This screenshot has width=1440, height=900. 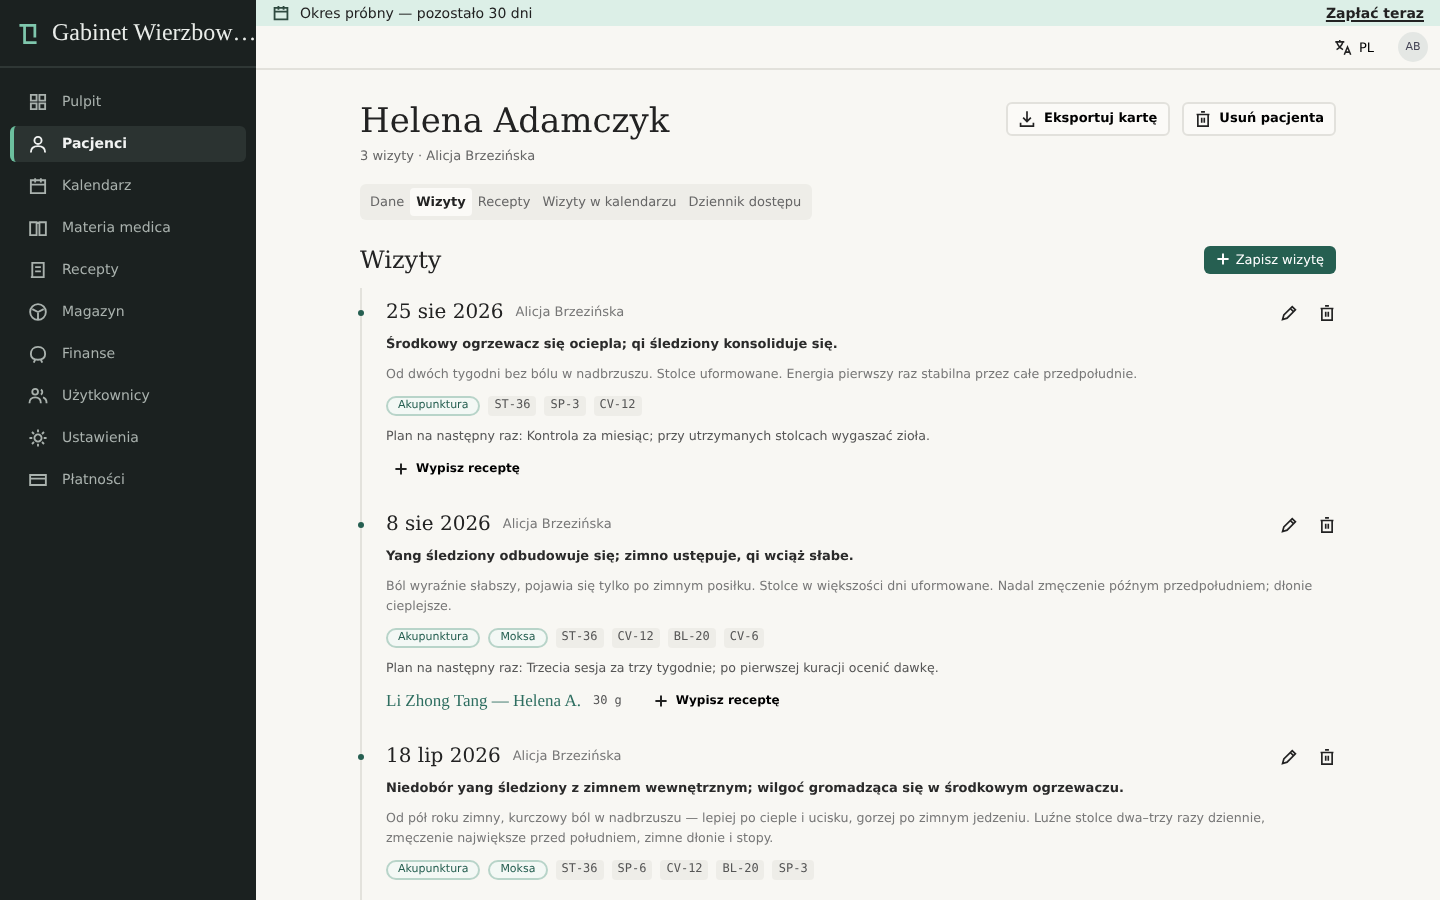 What do you see at coordinates (483, 700) in the screenshot?
I see `prescription-link: Li Zhong Tang — Helena A.` at bounding box center [483, 700].